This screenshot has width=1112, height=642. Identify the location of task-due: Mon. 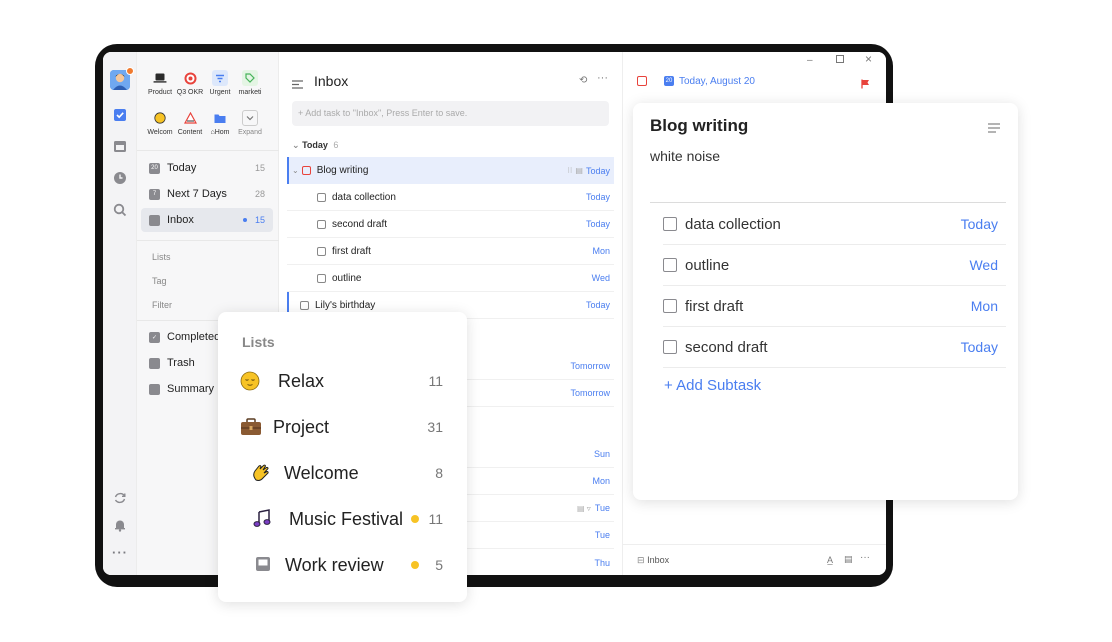
(601, 481).